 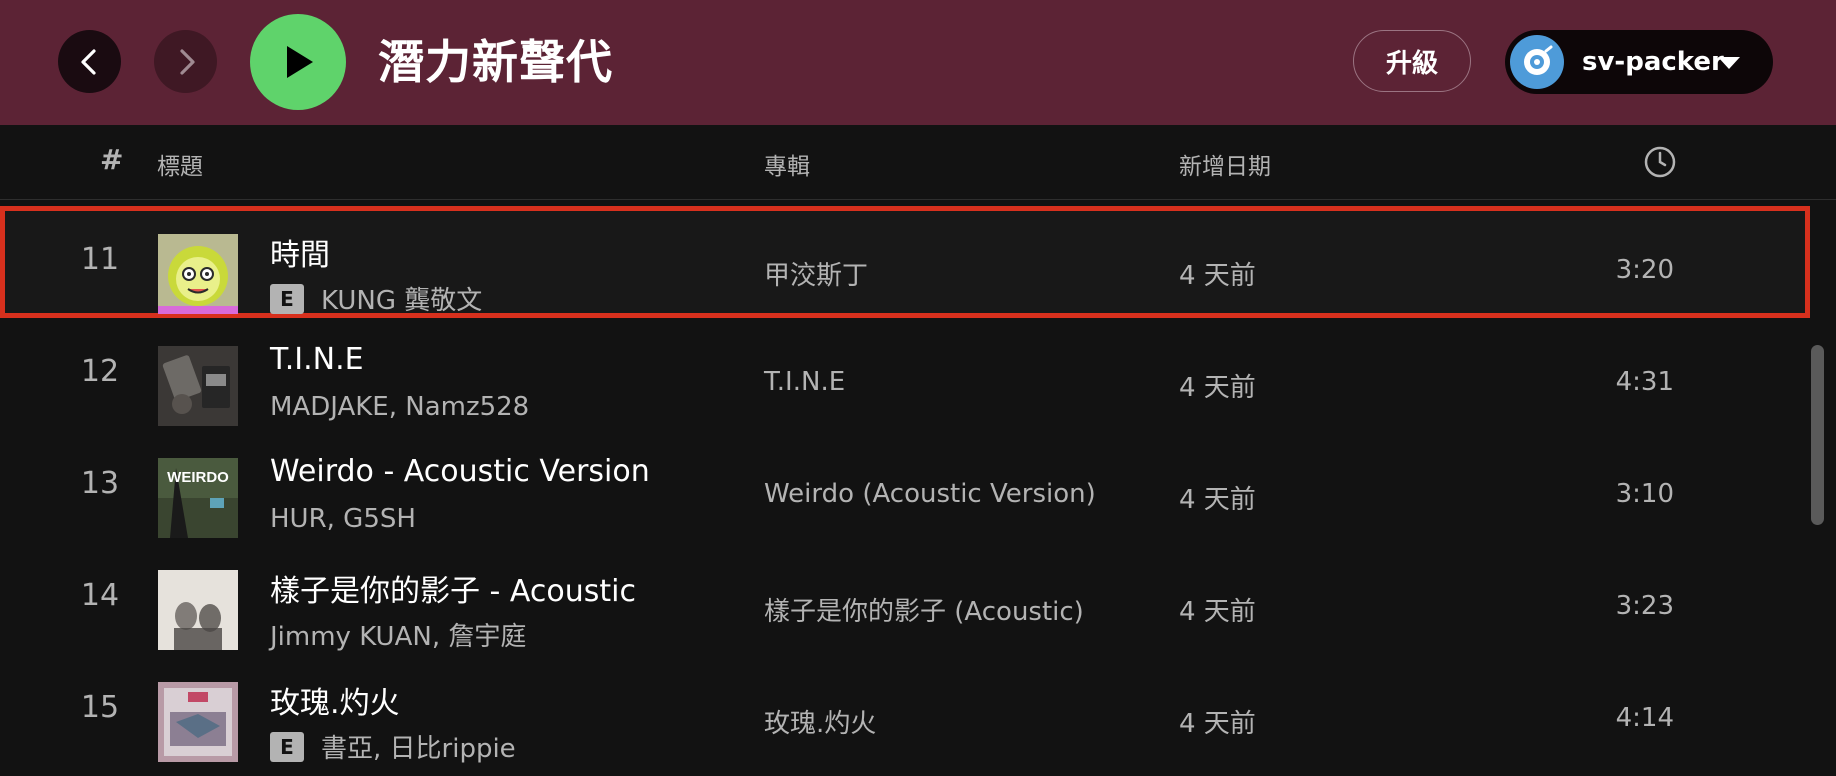 What do you see at coordinates (820, 721) in the screenshot?
I see `track-album: 玫瑰.灼火` at bounding box center [820, 721].